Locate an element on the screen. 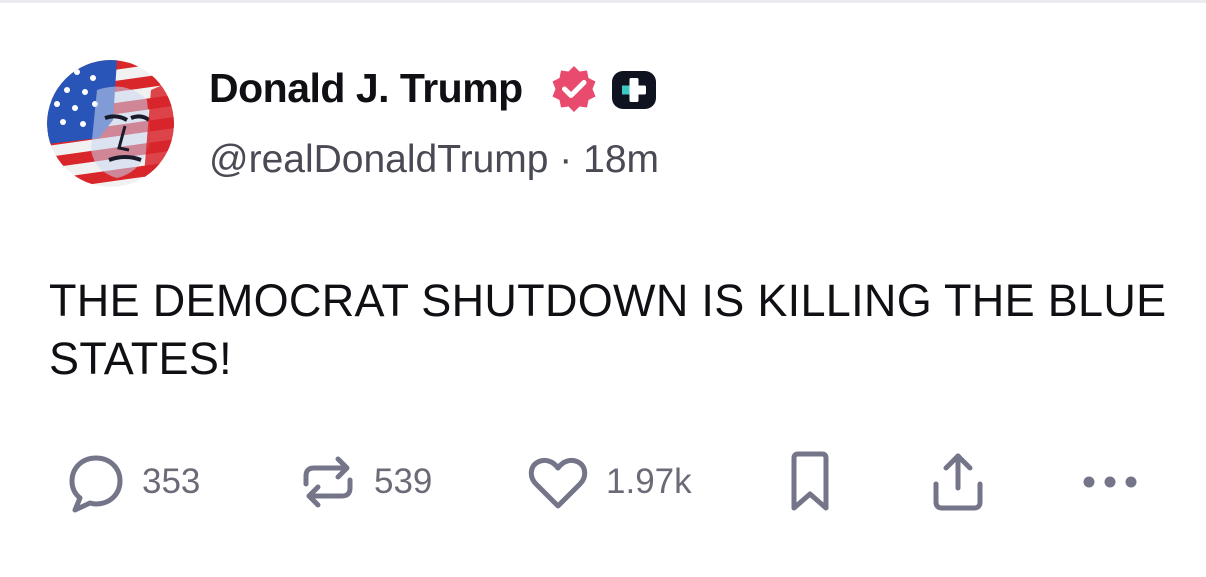 The width and height of the screenshot is (1206, 577). more-button is located at coordinates (1110, 482).